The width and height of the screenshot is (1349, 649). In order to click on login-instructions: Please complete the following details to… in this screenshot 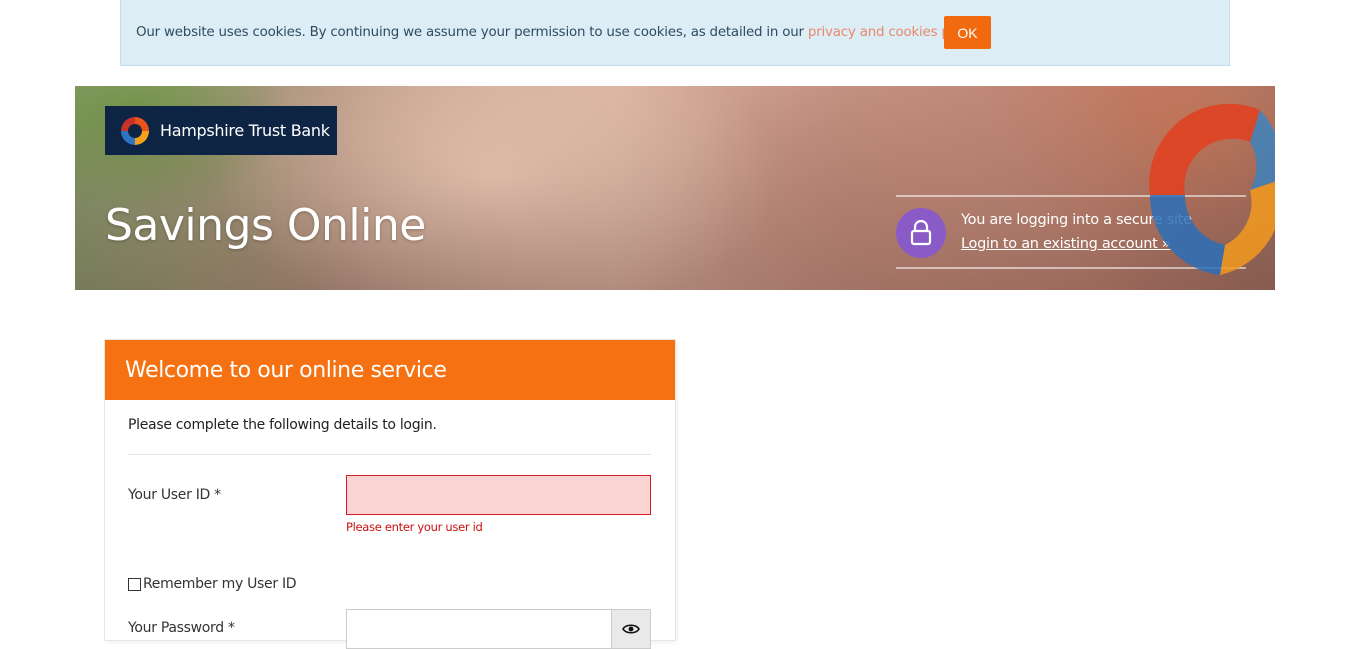, I will do `click(282, 425)`.